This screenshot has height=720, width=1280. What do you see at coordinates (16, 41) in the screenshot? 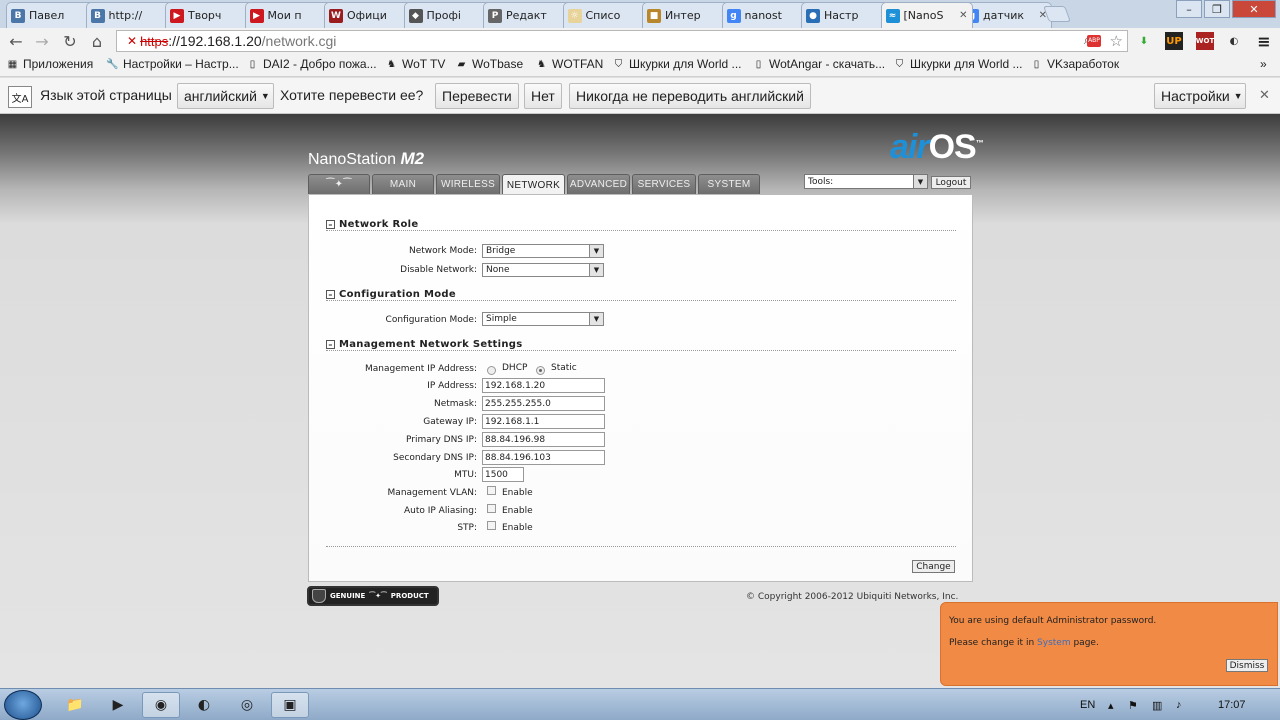
I see `back-icon: ←` at bounding box center [16, 41].